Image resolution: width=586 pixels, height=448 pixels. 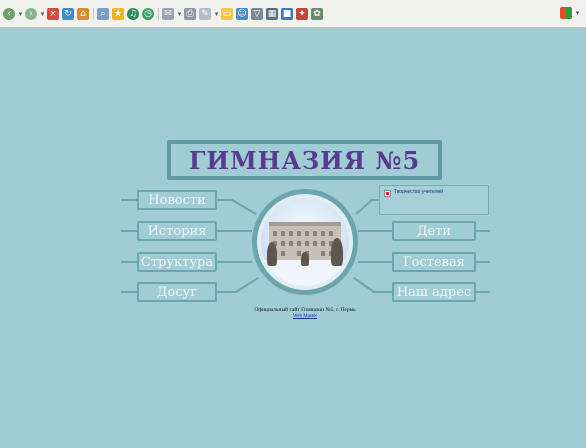 I want to click on site-title-box: ГИМНАЗИЯ №5, so click(x=304, y=160).